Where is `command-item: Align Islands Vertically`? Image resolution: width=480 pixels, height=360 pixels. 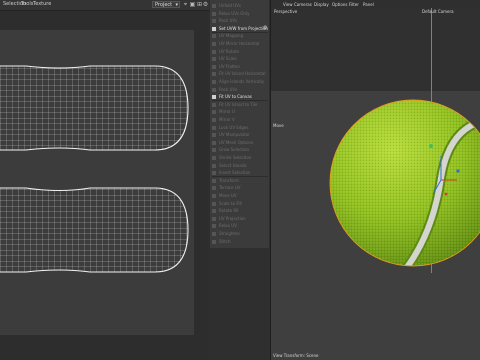 command-item: Align Islands Vertically is located at coordinates (240, 81).